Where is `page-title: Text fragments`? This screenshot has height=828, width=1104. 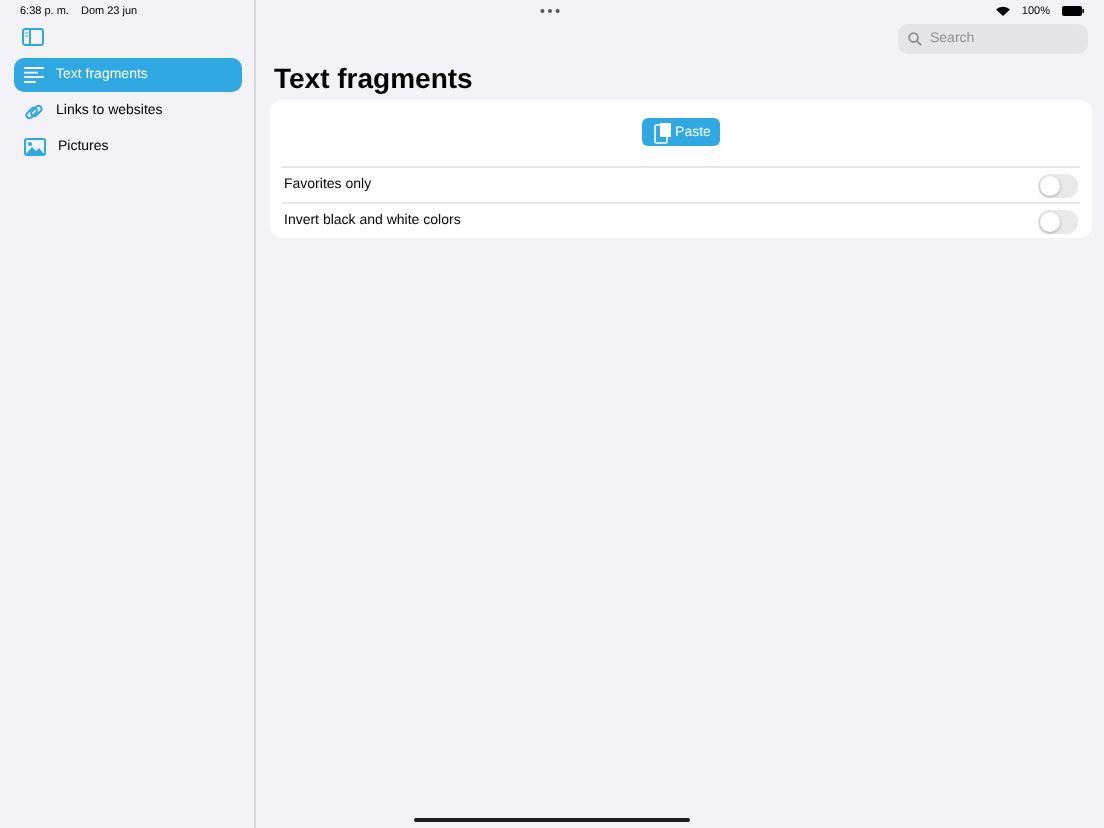
page-title: Text fragments is located at coordinates (374, 78).